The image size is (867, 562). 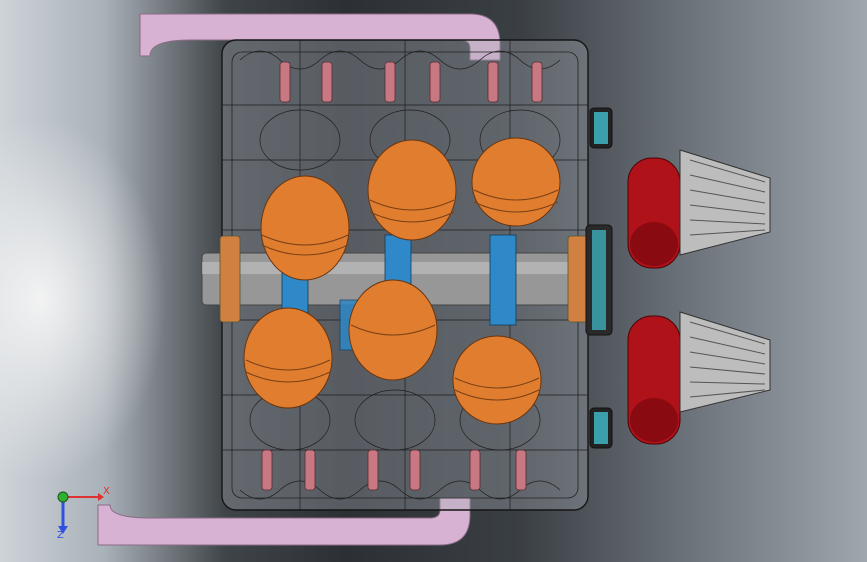 I want to click on triad-x-label: X, so click(x=106, y=491).